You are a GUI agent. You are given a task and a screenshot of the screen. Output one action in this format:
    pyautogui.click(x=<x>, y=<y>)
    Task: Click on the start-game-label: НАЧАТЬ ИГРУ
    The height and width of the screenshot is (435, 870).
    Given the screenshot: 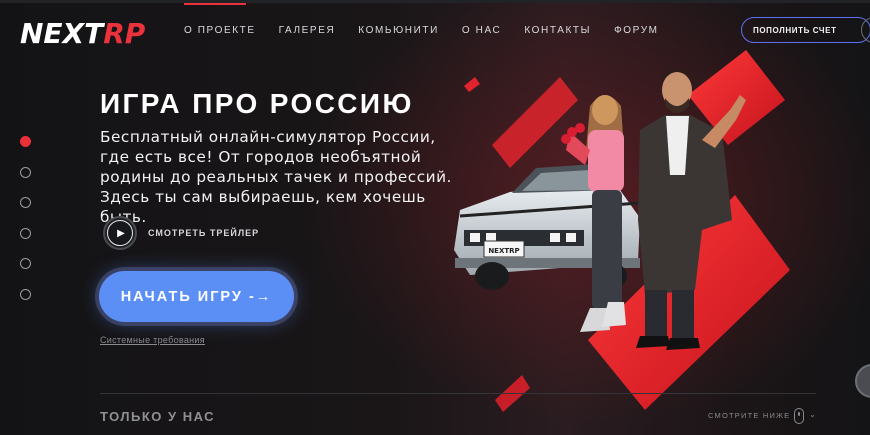 What is the action you would take?
    pyautogui.click(x=181, y=296)
    